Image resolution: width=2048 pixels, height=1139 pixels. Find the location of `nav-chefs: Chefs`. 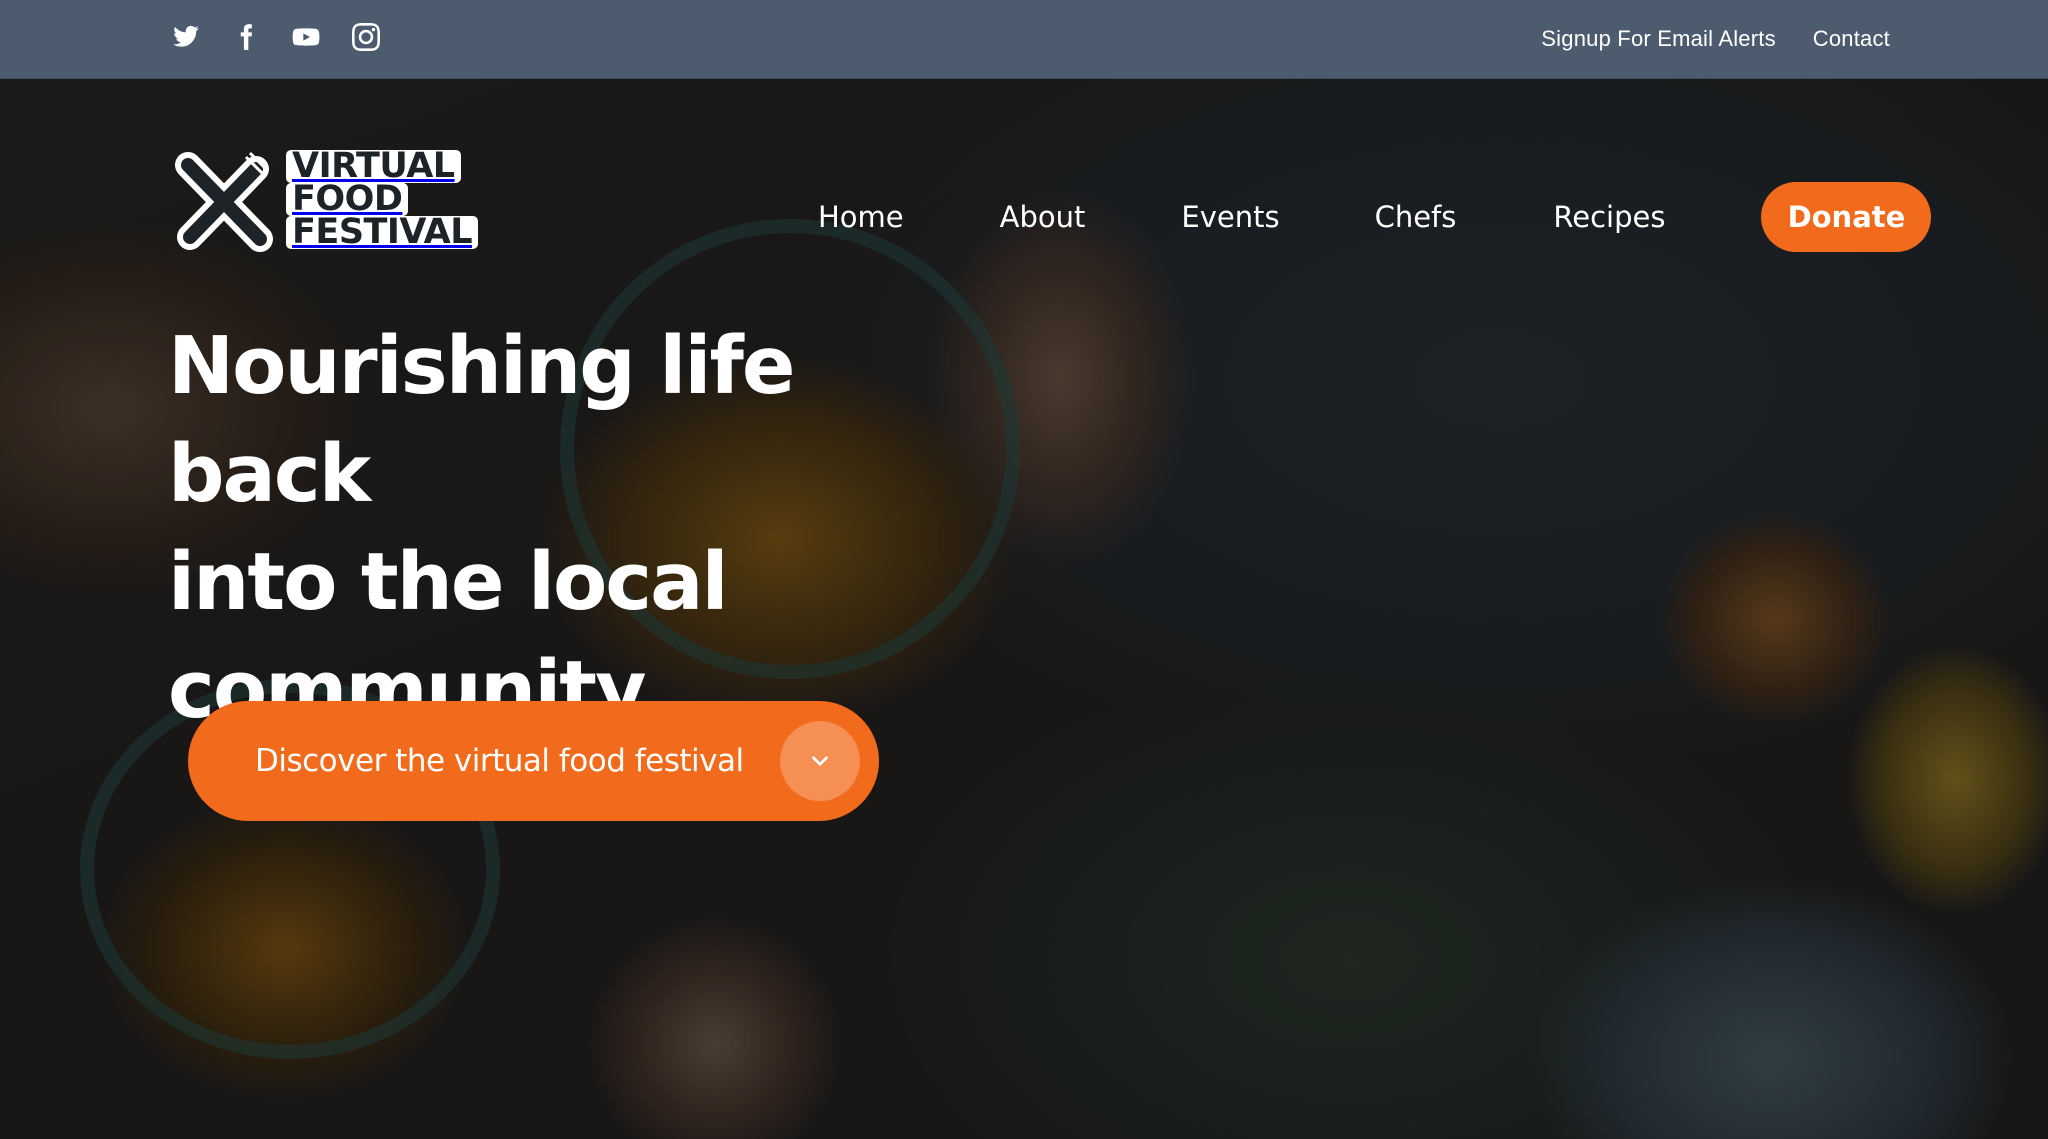

nav-chefs: Chefs is located at coordinates (1416, 217).